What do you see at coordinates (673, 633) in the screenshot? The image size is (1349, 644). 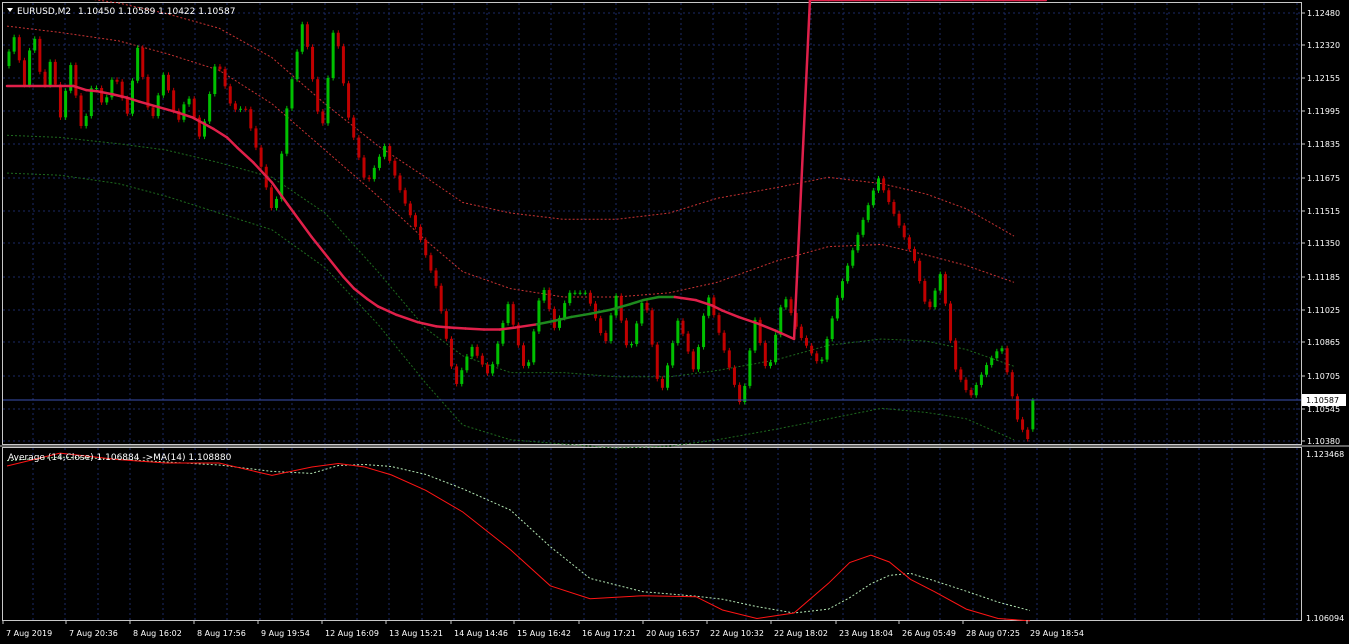 I see `time-tick-label: 20 Aug 16:57` at bounding box center [673, 633].